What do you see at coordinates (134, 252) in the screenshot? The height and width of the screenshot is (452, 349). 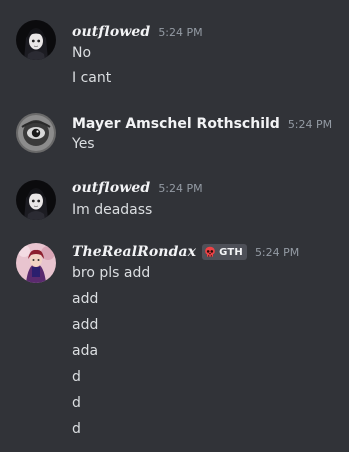 I see `username: TheRealRondax` at bounding box center [134, 252].